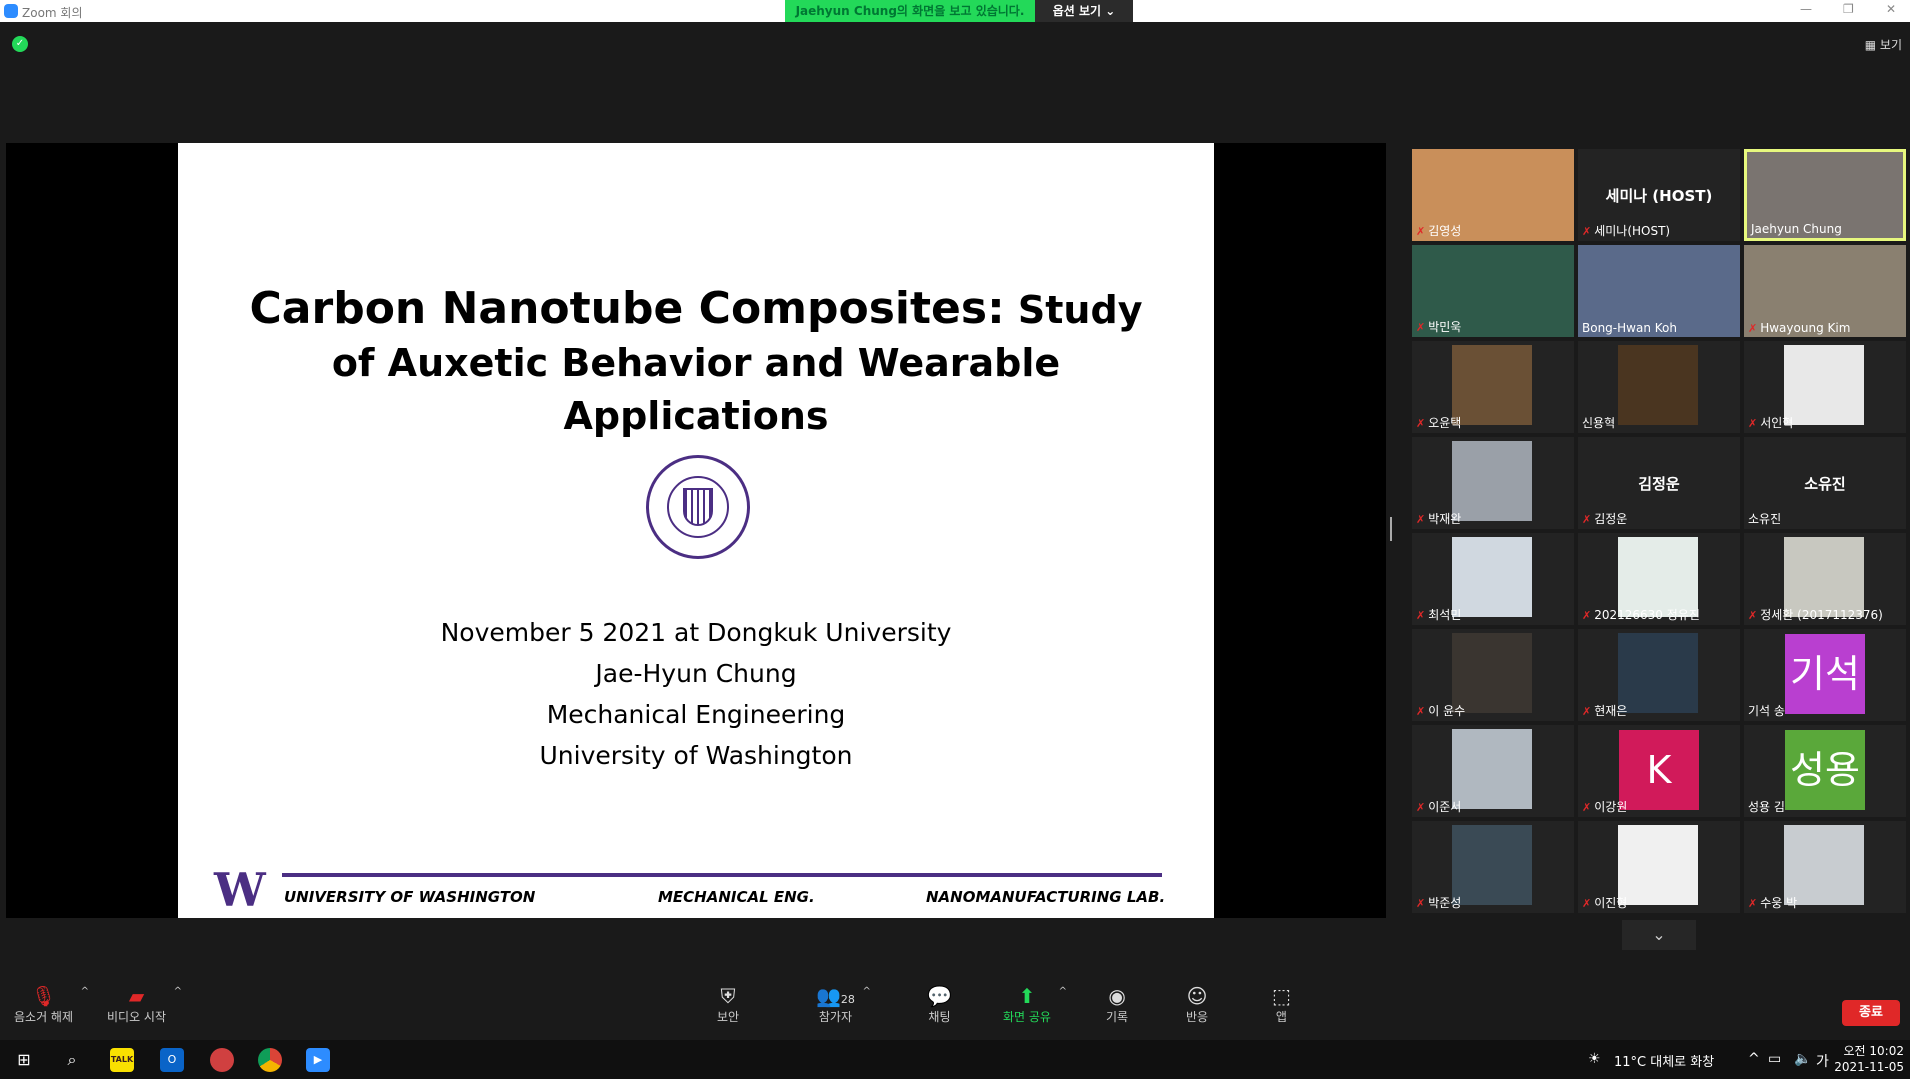 The height and width of the screenshot is (1079, 1910). Describe the element at coordinates (1659, 867) in the screenshot. I see `participant-tile: ✗ 이진형` at that location.